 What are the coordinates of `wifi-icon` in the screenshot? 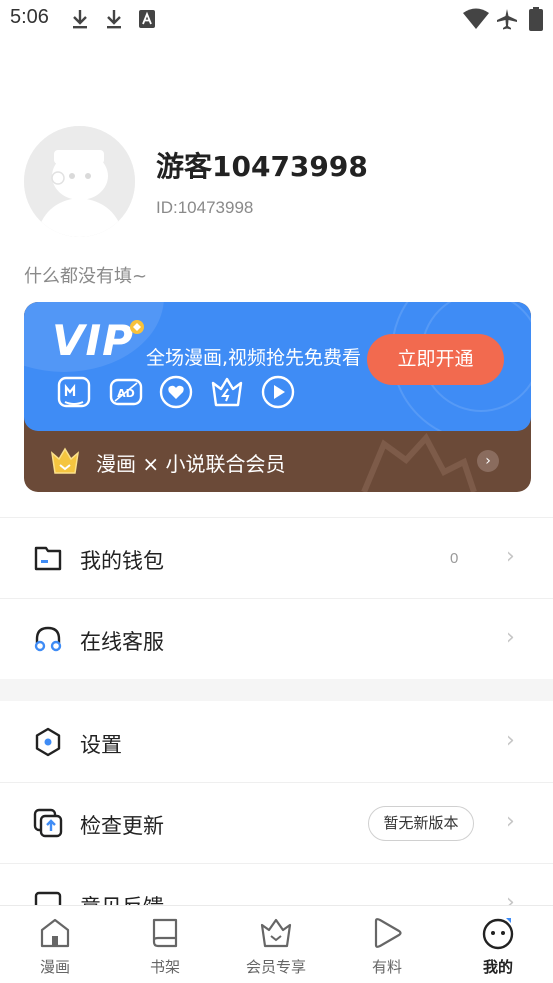 It's located at (476, 18).